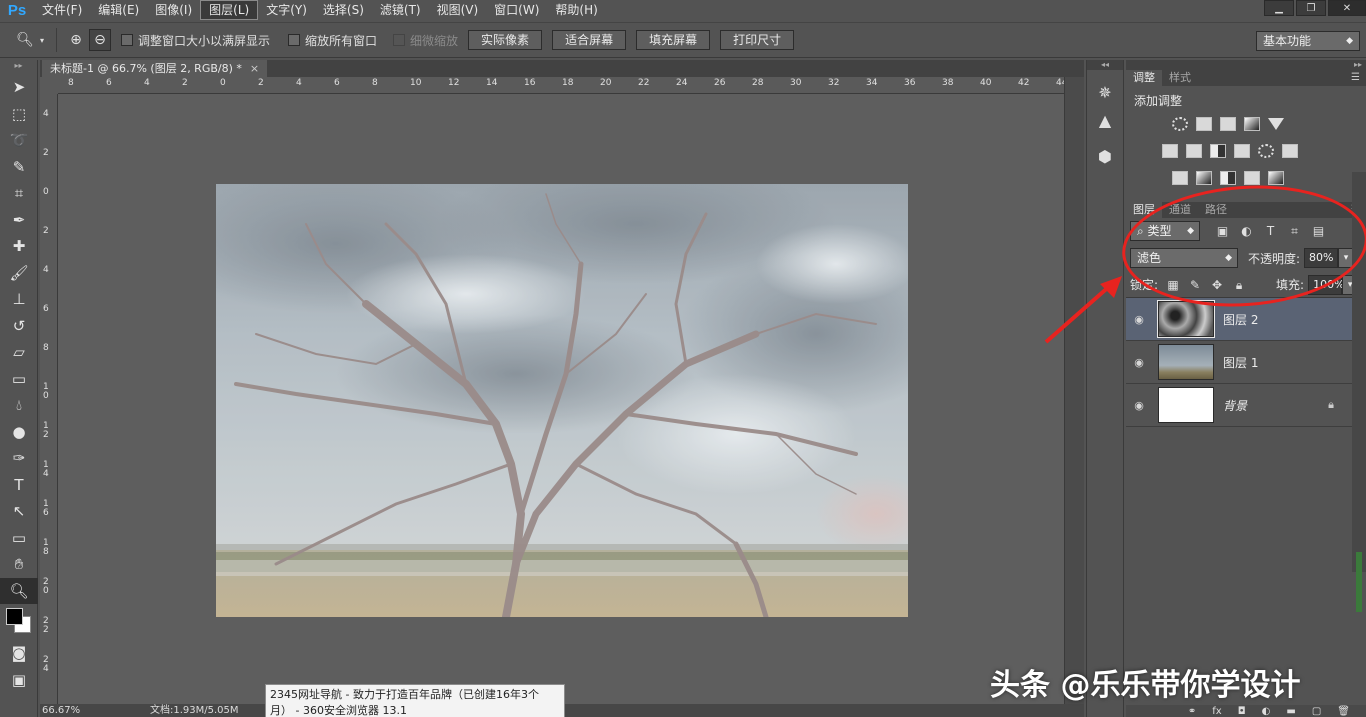 This screenshot has width=1366, height=717. Describe the element at coordinates (118, 10) in the screenshot. I see `menu-edit: 编辑(E)` at that location.